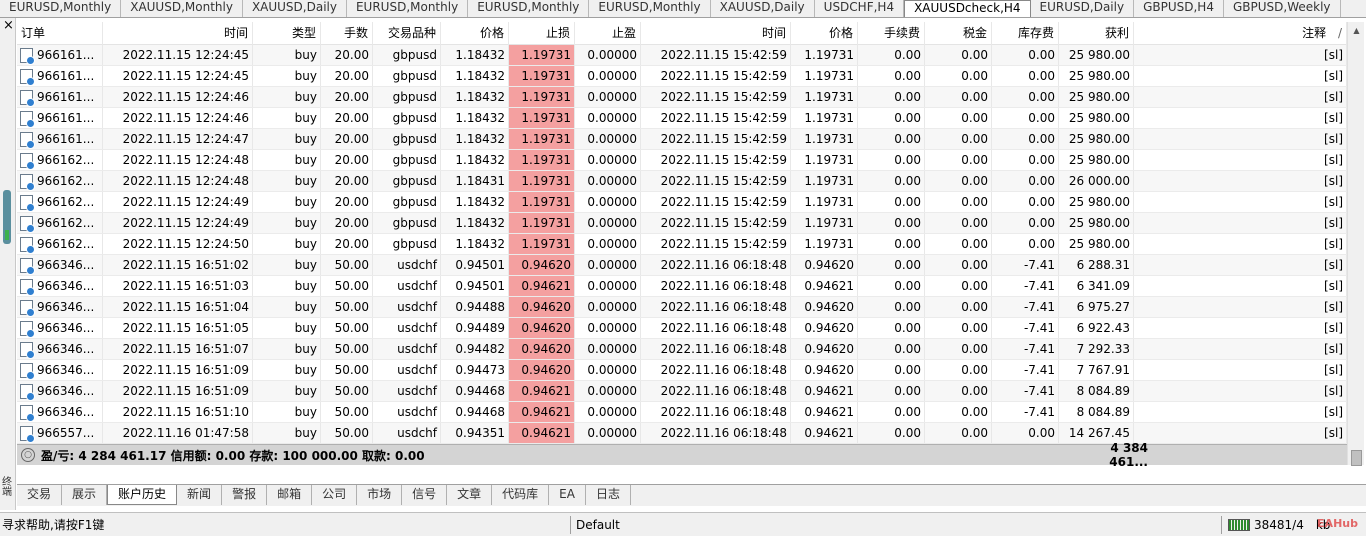 Image resolution: width=1366 pixels, height=536 pixels. I want to click on terminal-tab: EA, so click(567, 495).